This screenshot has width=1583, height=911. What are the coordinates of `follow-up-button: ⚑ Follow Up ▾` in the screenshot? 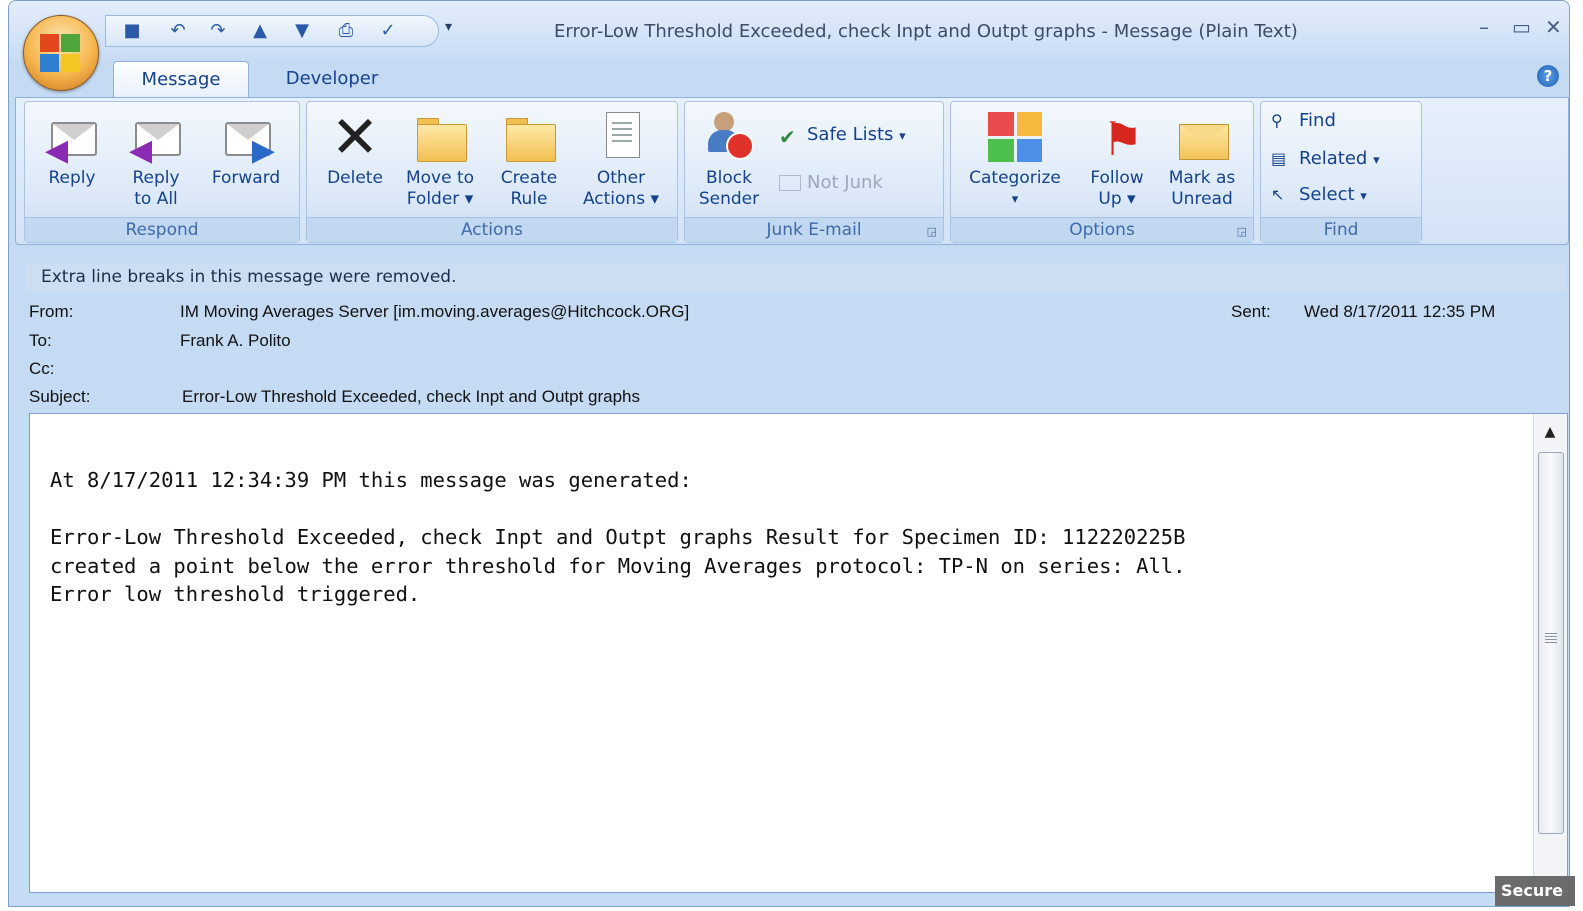 It's located at (1117, 156).